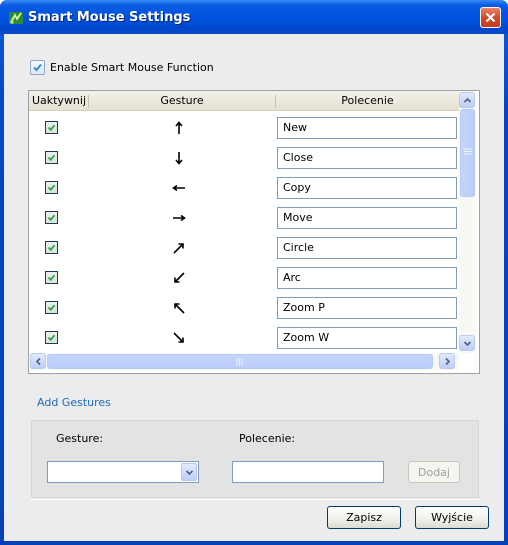 Image resolution: width=508 pixels, height=545 pixels. Describe the element at coordinates (467, 222) in the screenshot. I see `vertical-scrollbar` at that location.